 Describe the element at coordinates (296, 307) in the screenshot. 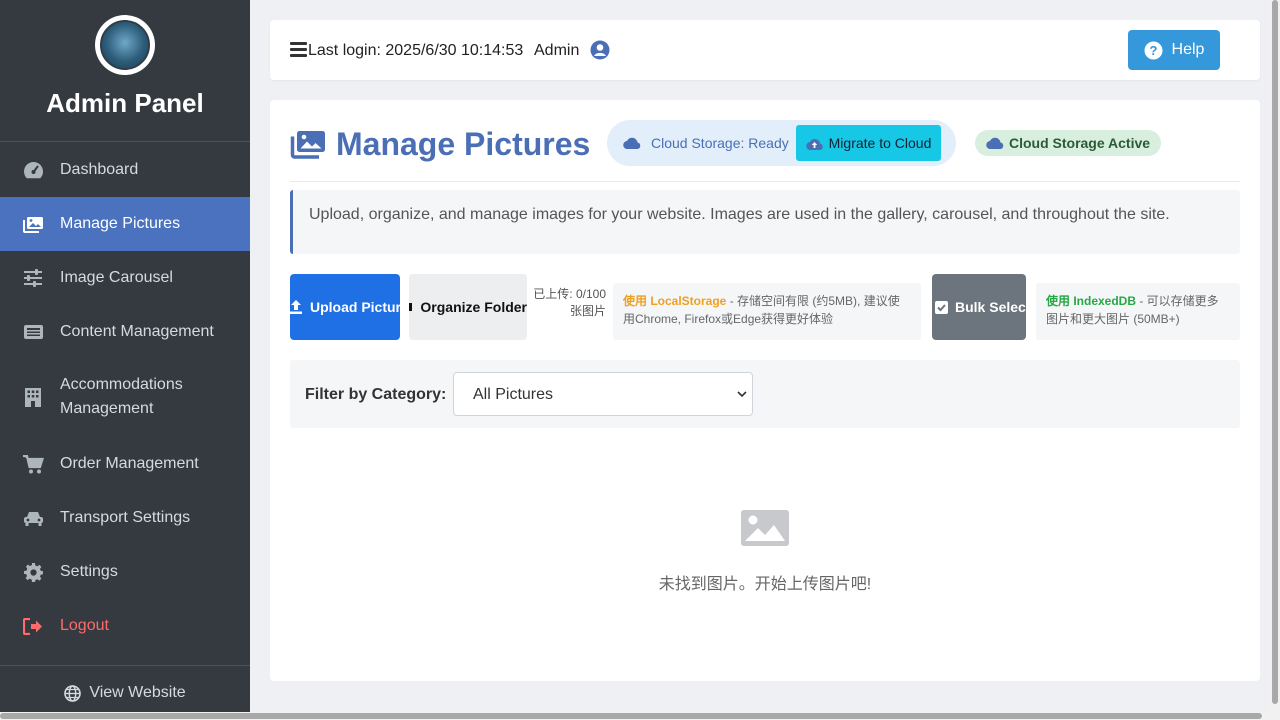

I see `upload-icon` at that location.